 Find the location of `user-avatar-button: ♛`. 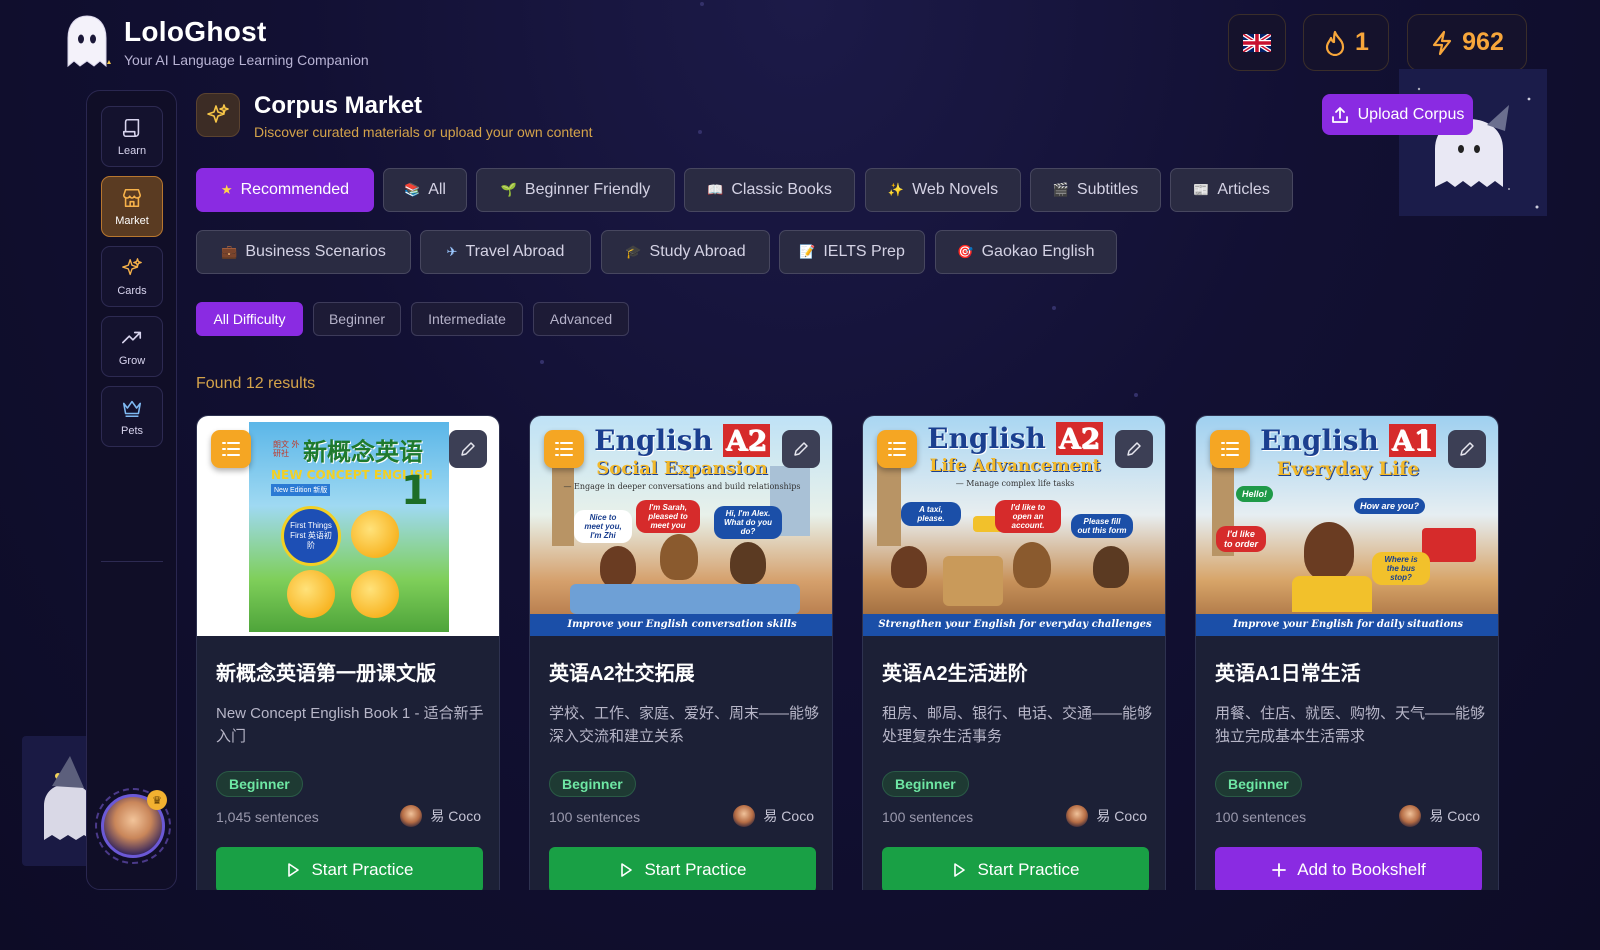

user-avatar-button: ♛ is located at coordinates (133, 826).